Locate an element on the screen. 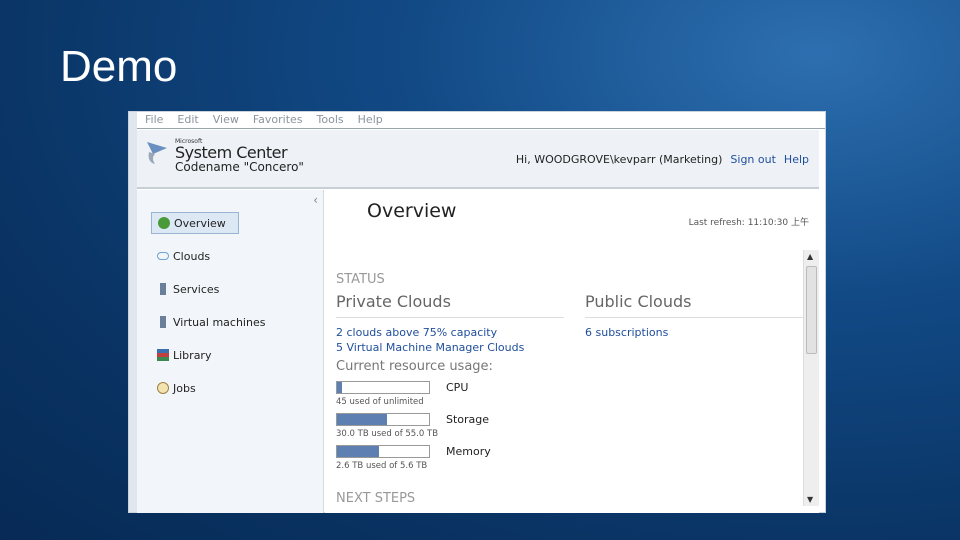  sidebar-item-overview: Overview is located at coordinates (195, 223).